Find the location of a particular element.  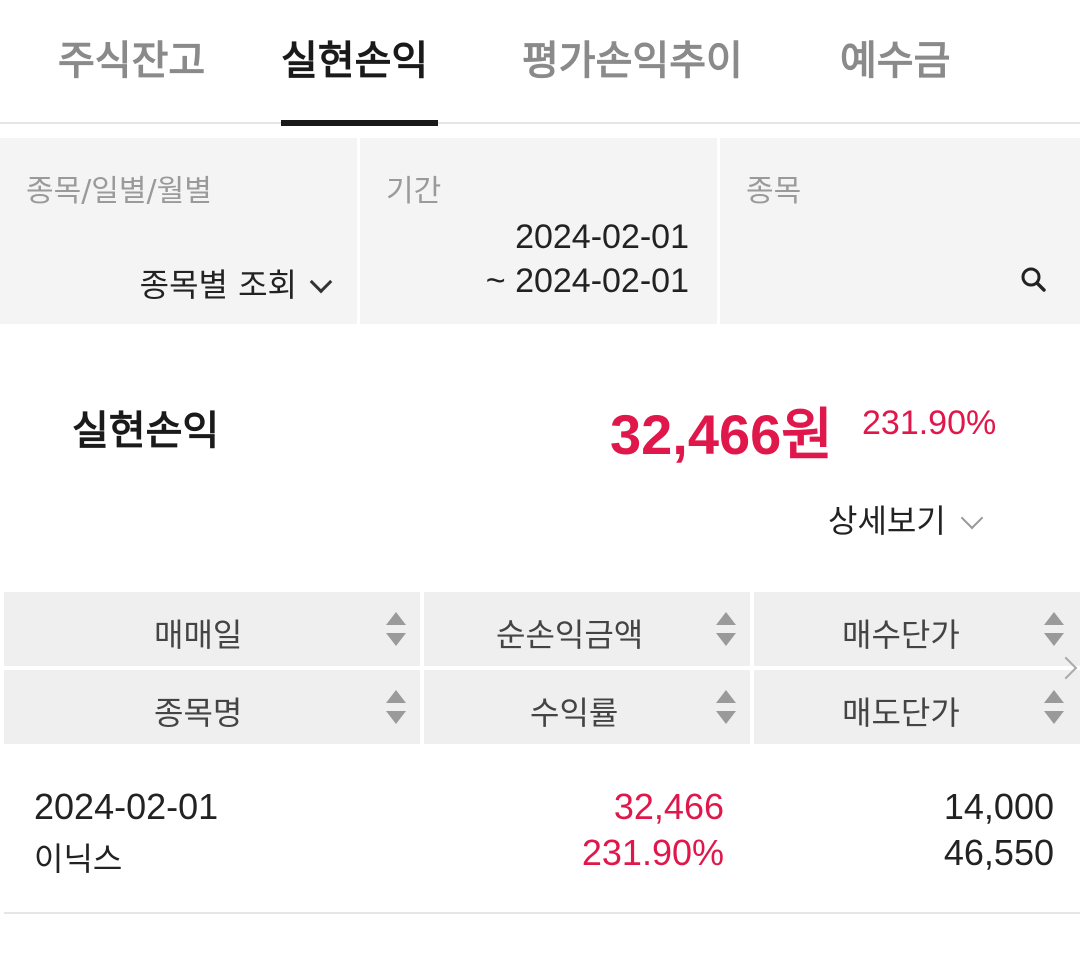

tab-realized-pnl: 실현손익 is located at coordinates (359, 77).